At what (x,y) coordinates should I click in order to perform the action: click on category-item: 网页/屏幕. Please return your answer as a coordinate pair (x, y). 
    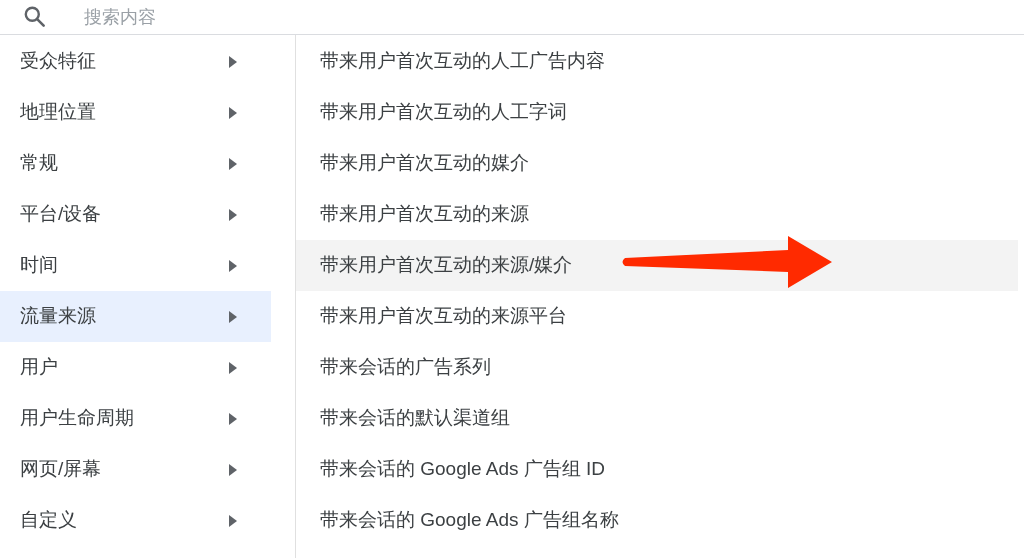
    Looking at the image, I should click on (135, 469).